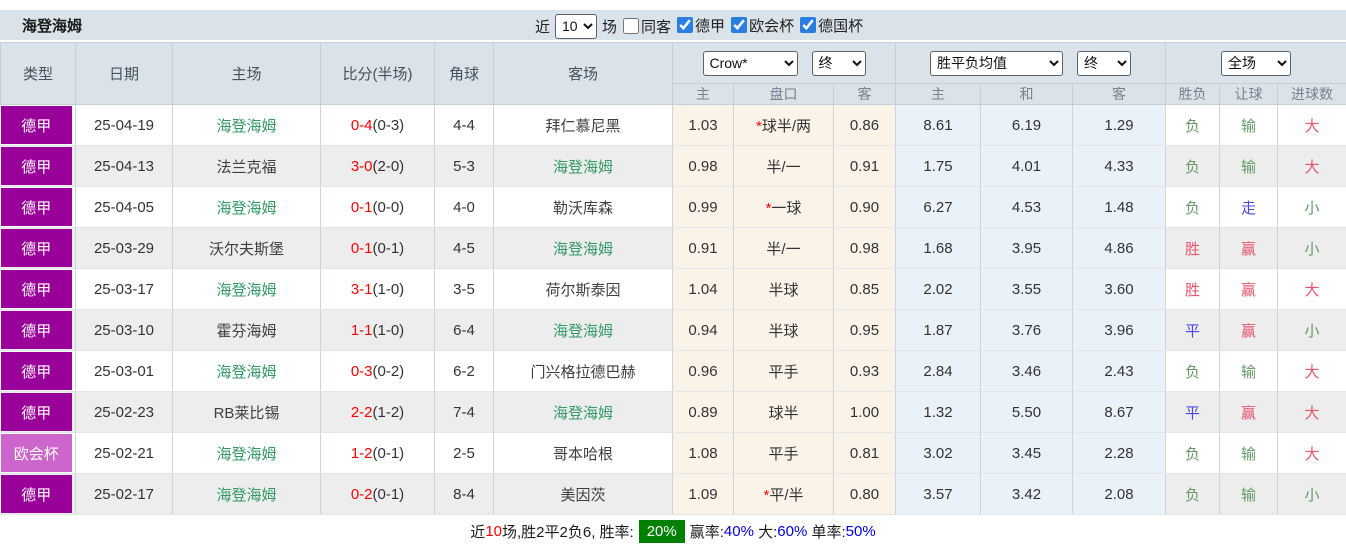 The image size is (1346, 558). What do you see at coordinates (583, 208) in the screenshot?
I see `away-team-link: 勒沃库森` at bounding box center [583, 208].